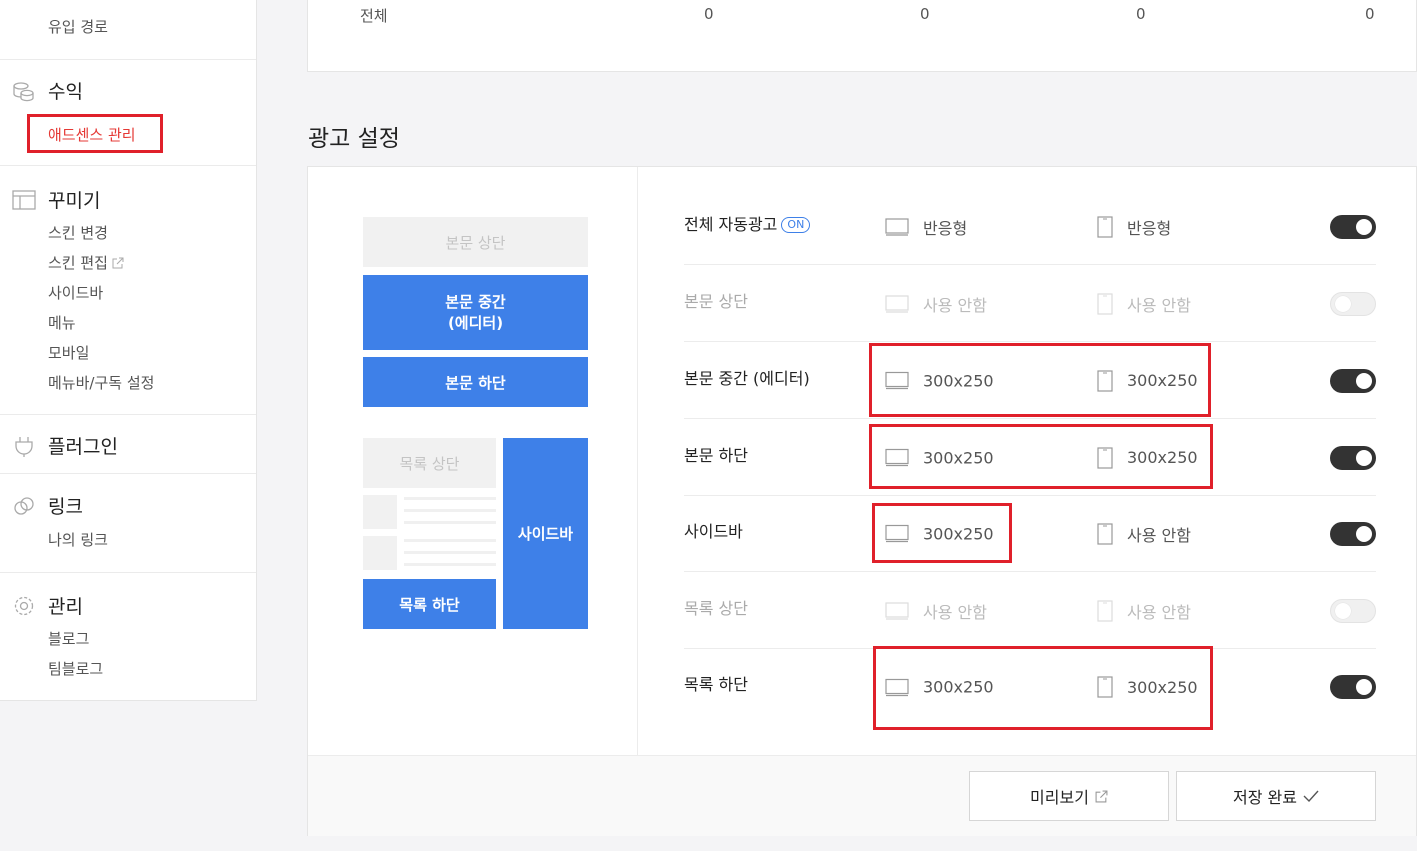 This screenshot has height=851, width=1417. I want to click on link-icon, so click(24, 505).